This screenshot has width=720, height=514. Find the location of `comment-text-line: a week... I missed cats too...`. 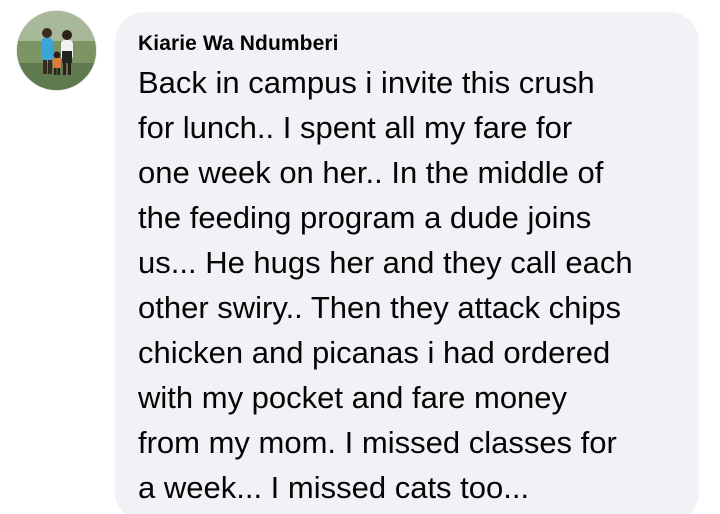

comment-text-line: a week... I missed cats too... is located at coordinates (334, 487).